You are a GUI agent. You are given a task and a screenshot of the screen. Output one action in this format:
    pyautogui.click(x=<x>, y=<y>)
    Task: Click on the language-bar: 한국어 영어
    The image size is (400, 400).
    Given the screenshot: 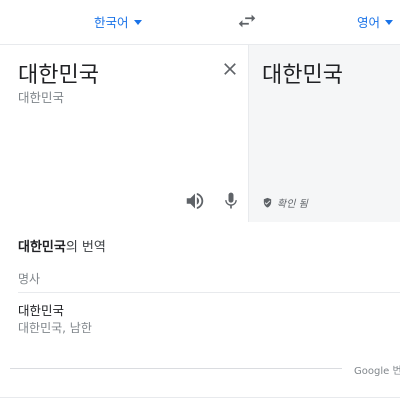 What is the action you would take?
    pyautogui.click(x=200, y=22)
    